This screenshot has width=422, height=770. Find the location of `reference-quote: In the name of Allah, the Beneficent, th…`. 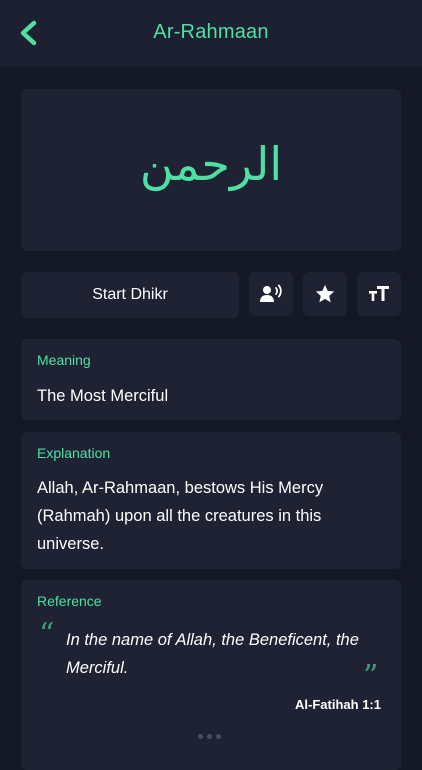

reference-quote: In the name of Allah, the Beneficent, th… is located at coordinates (212, 654).